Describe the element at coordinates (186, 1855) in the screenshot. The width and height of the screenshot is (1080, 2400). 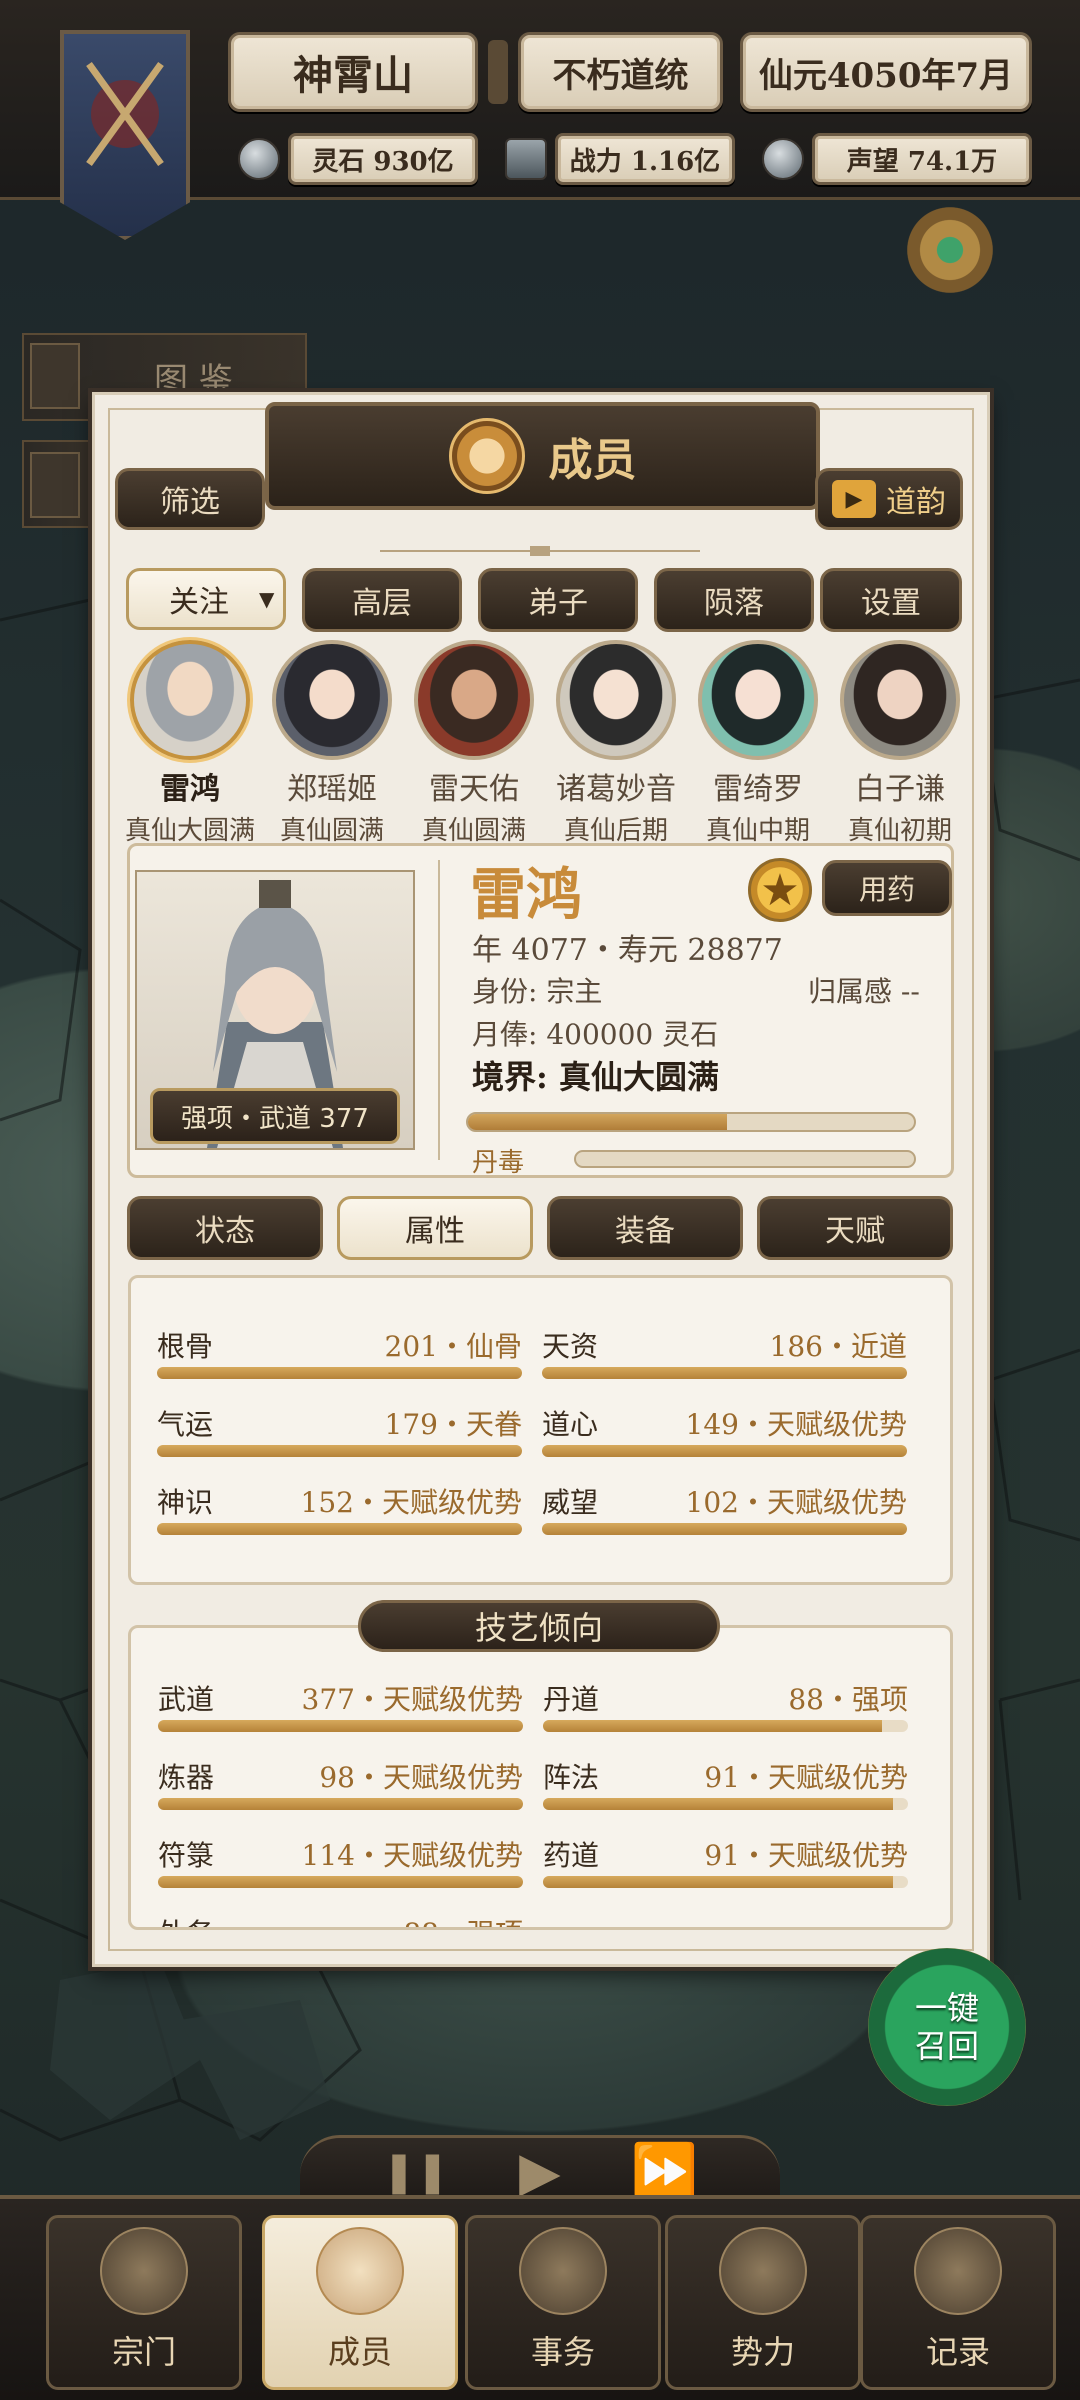
I see `skill-label: 符箓` at that location.